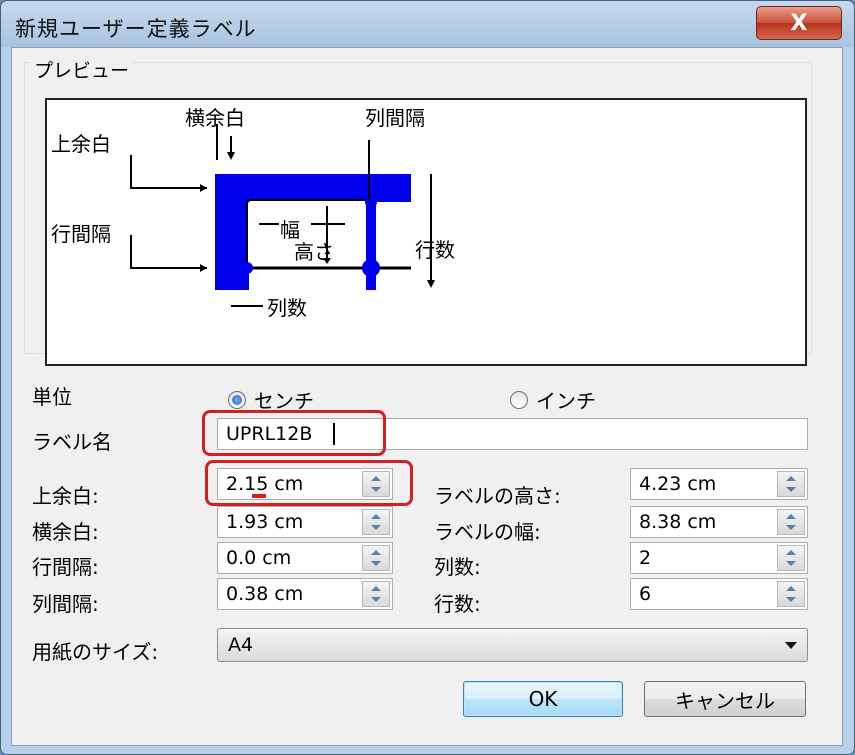 Image resolution: width=855 pixels, height=755 pixels. Describe the element at coordinates (237, 399) in the screenshot. I see `radio-selected-icon` at that location.